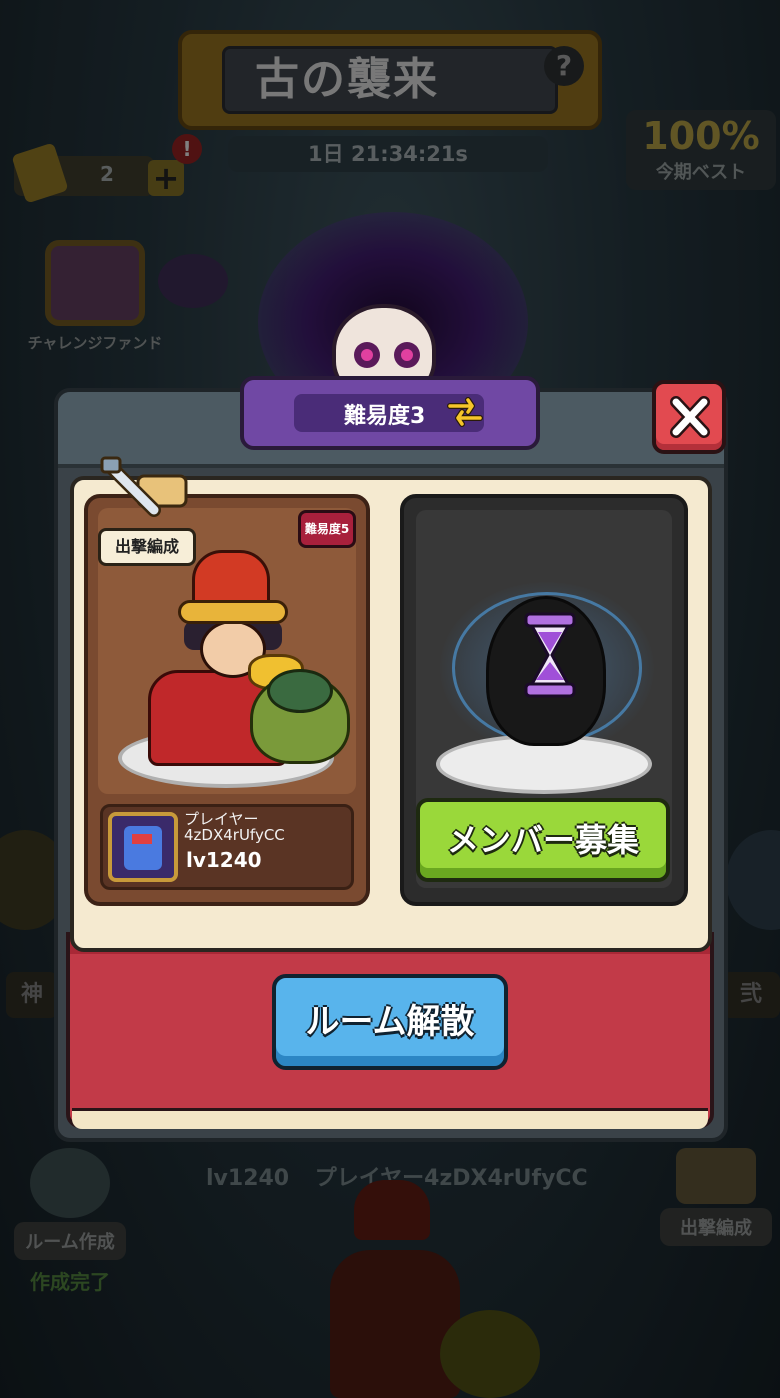  What do you see at coordinates (327, 529) in the screenshot?
I see `difficulty-badge: 難易度5` at bounding box center [327, 529].